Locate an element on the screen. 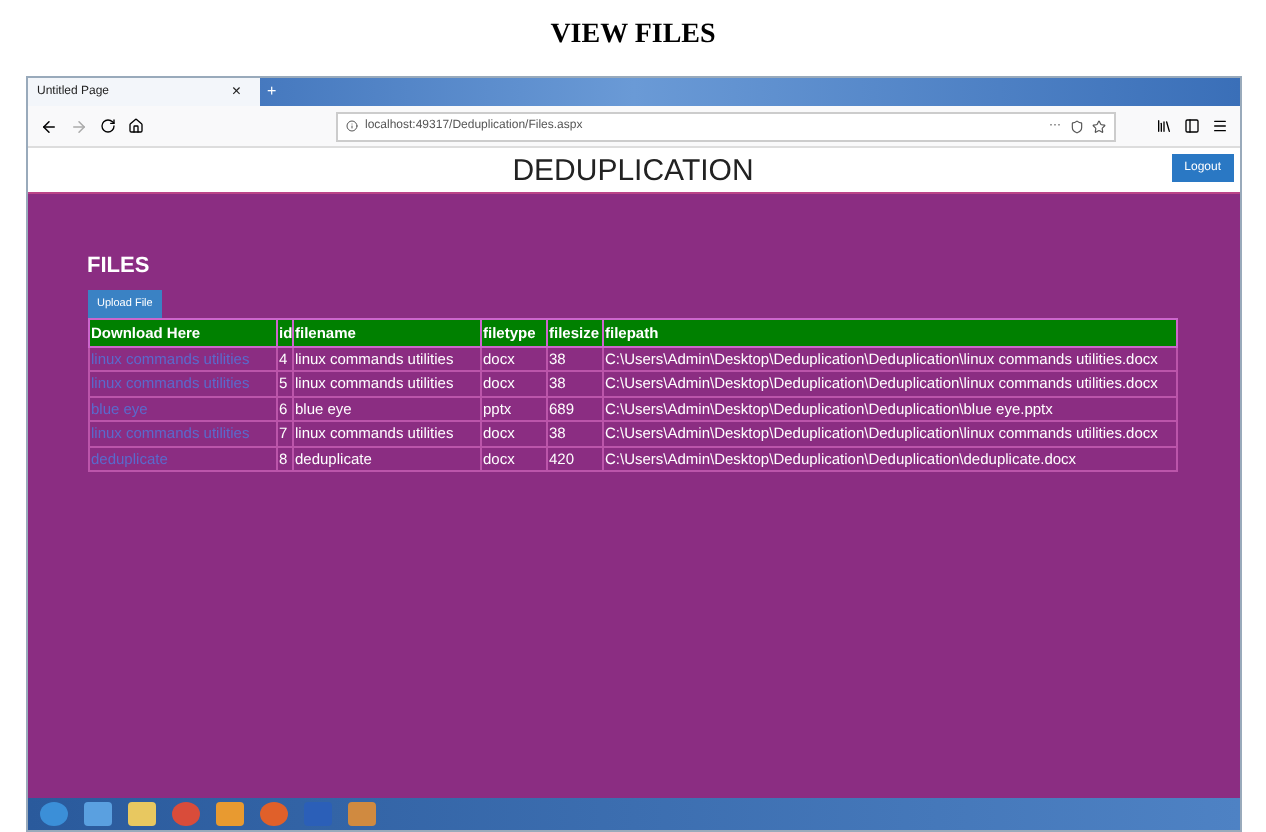  library-icon is located at coordinates (1163, 126).